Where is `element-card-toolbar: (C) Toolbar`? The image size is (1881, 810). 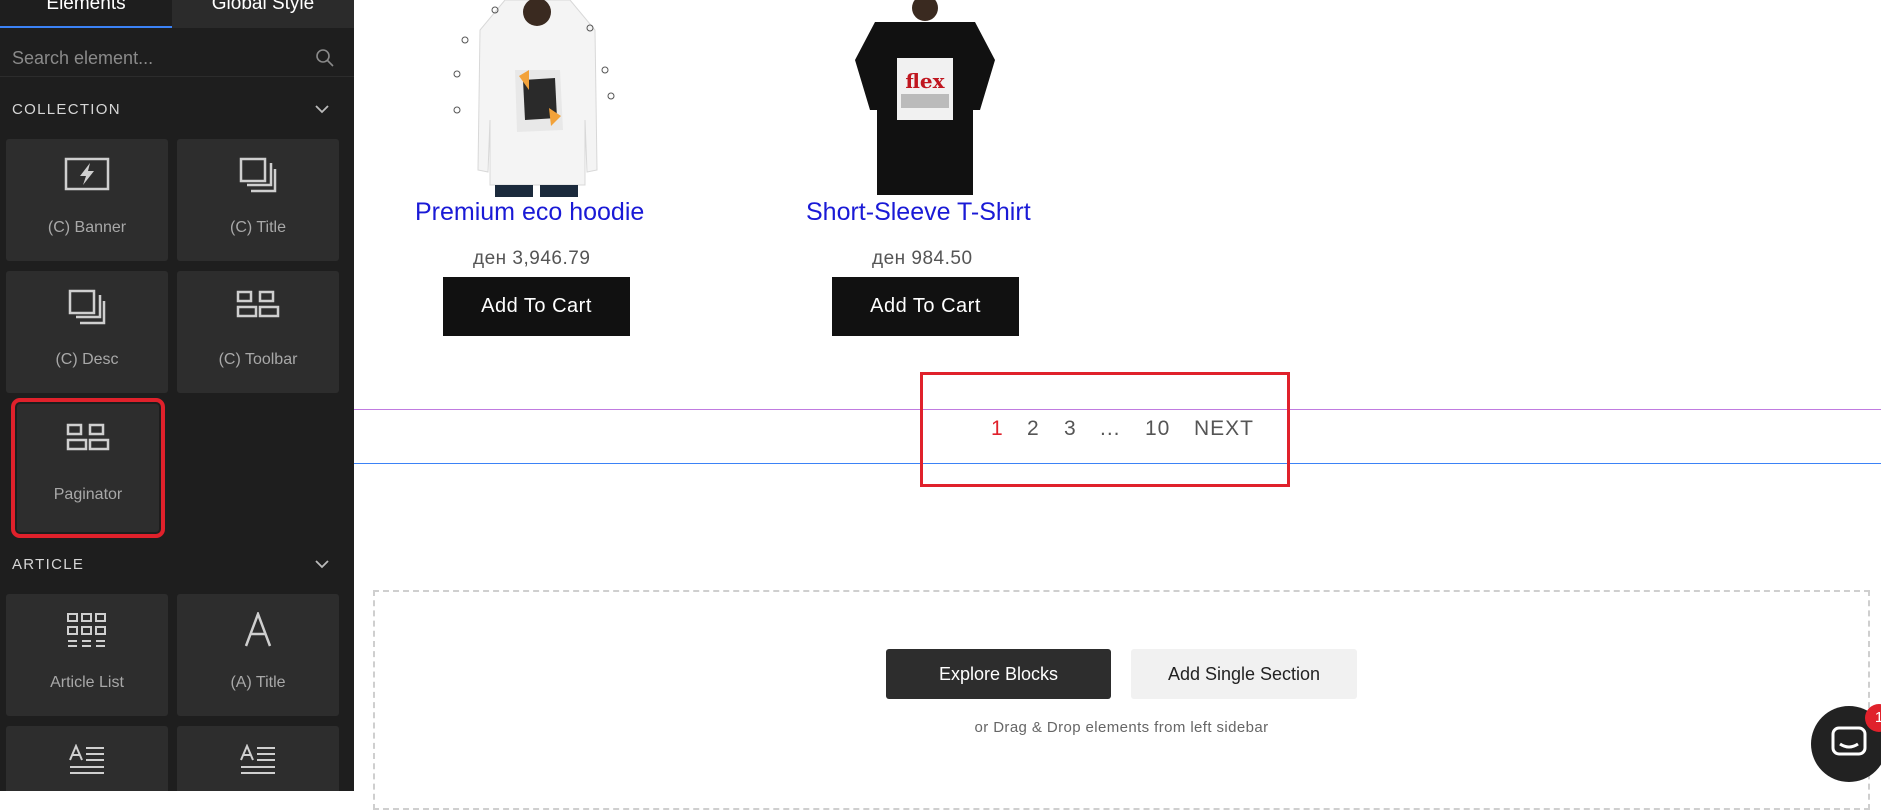 element-card-toolbar: (C) Toolbar is located at coordinates (258, 332).